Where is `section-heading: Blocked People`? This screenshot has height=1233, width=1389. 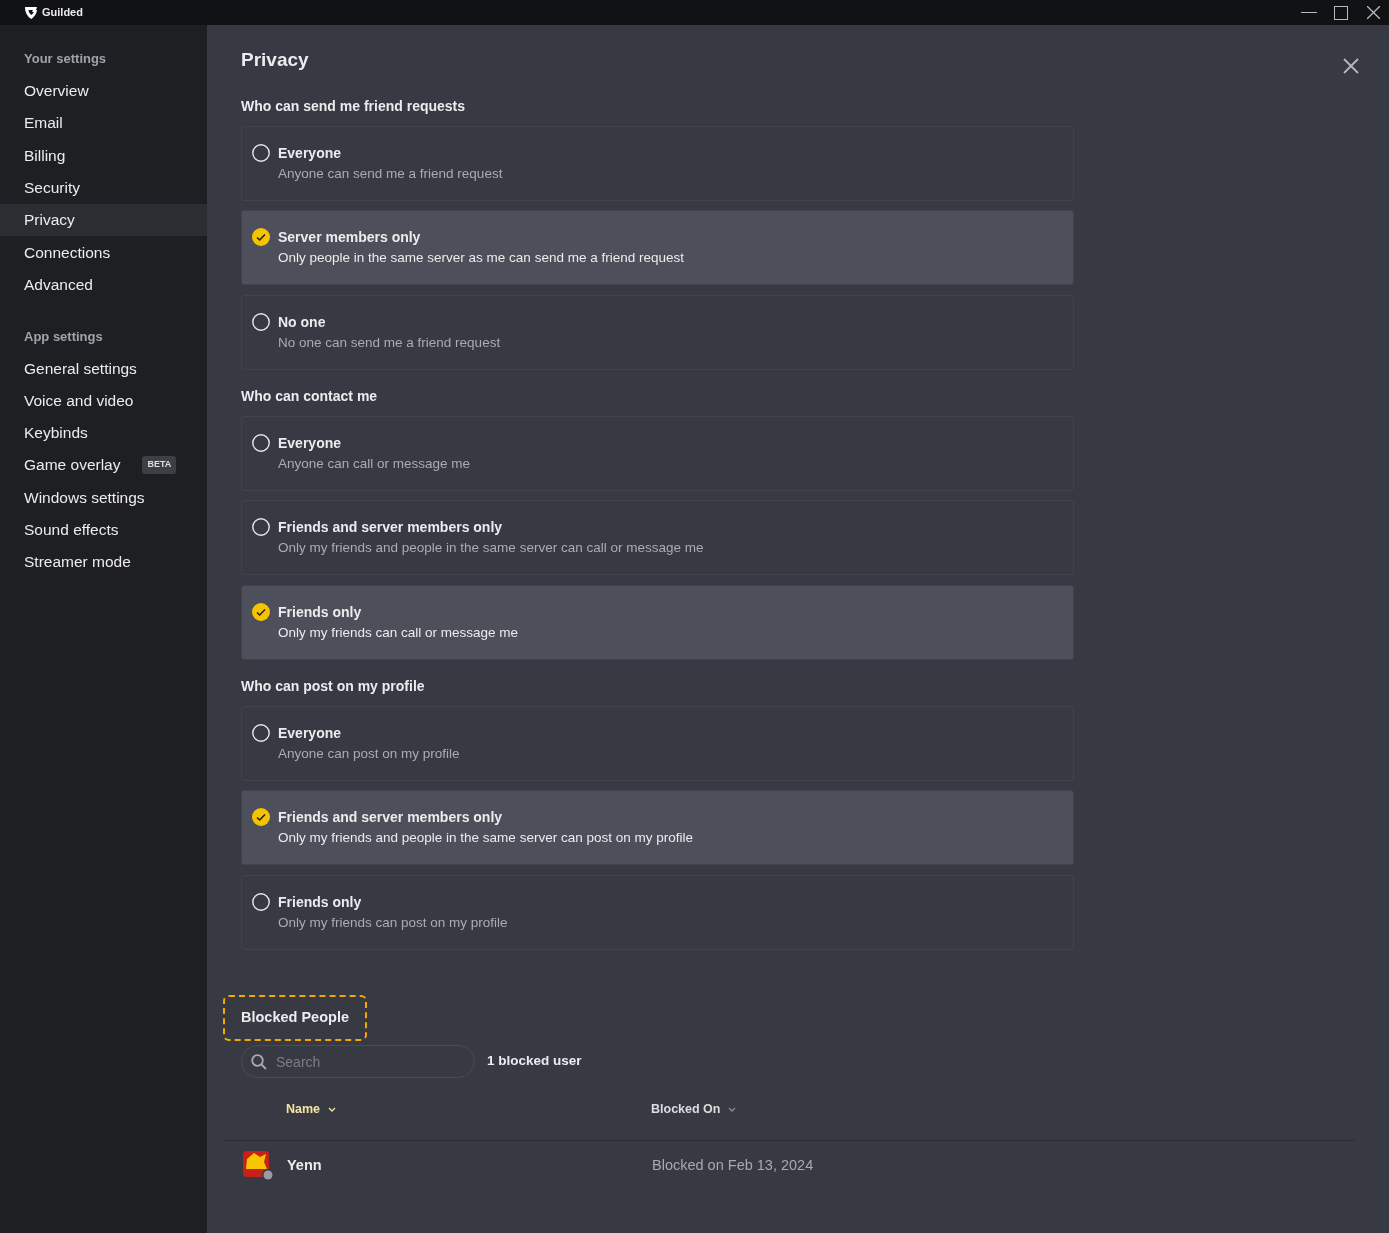
section-heading: Blocked People is located at coordinates (295, 1018).